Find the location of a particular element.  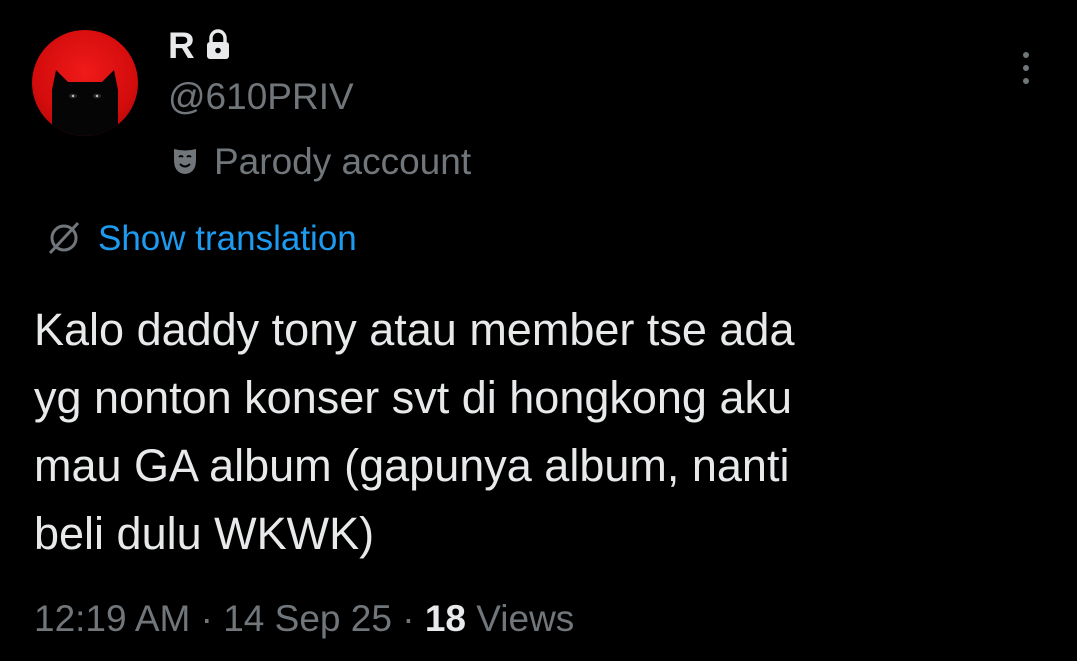

show-translation-label: Show translation is located at coordinates (227, 238).